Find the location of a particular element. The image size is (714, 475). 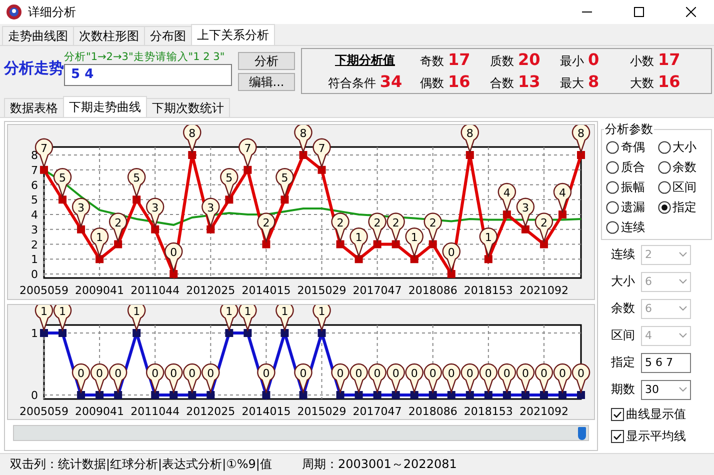

checkbox-label: 显示平均线 is located at coordinates (656, 436).